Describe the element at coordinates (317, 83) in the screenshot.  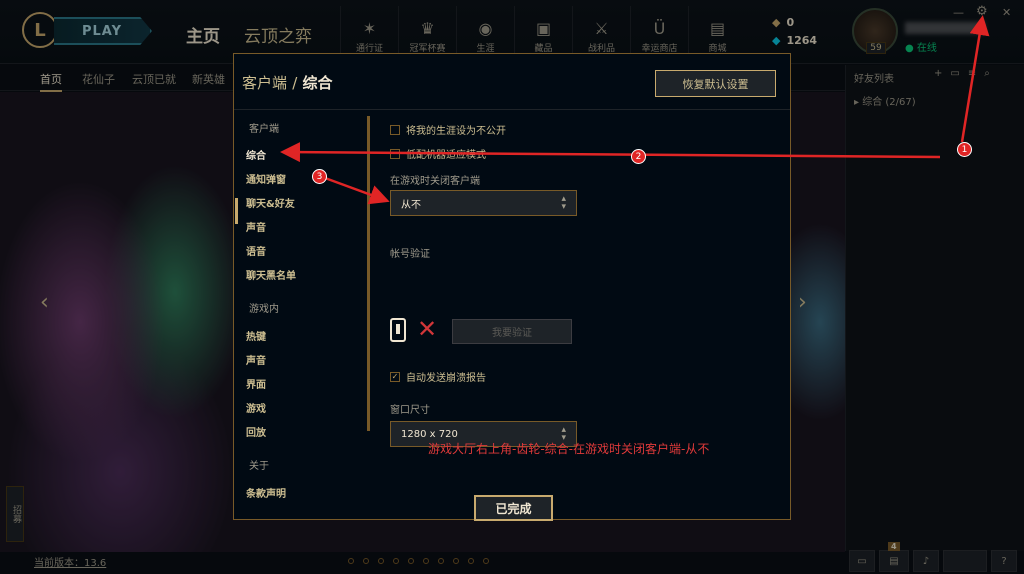
I see `page-title: 综合` at that location.